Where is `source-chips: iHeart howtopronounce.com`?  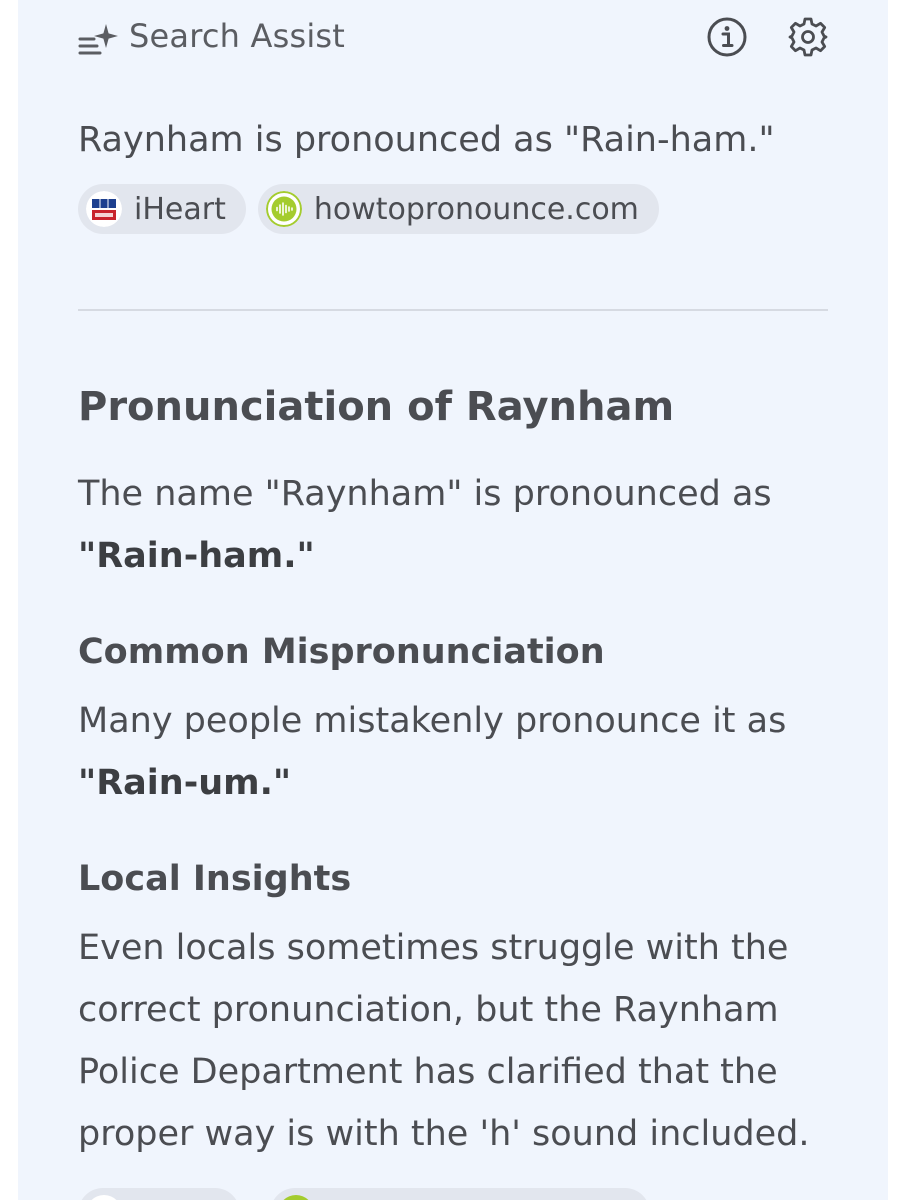
source-chips: iHeart howtopronounce.com is located at coordinates (368, 209).